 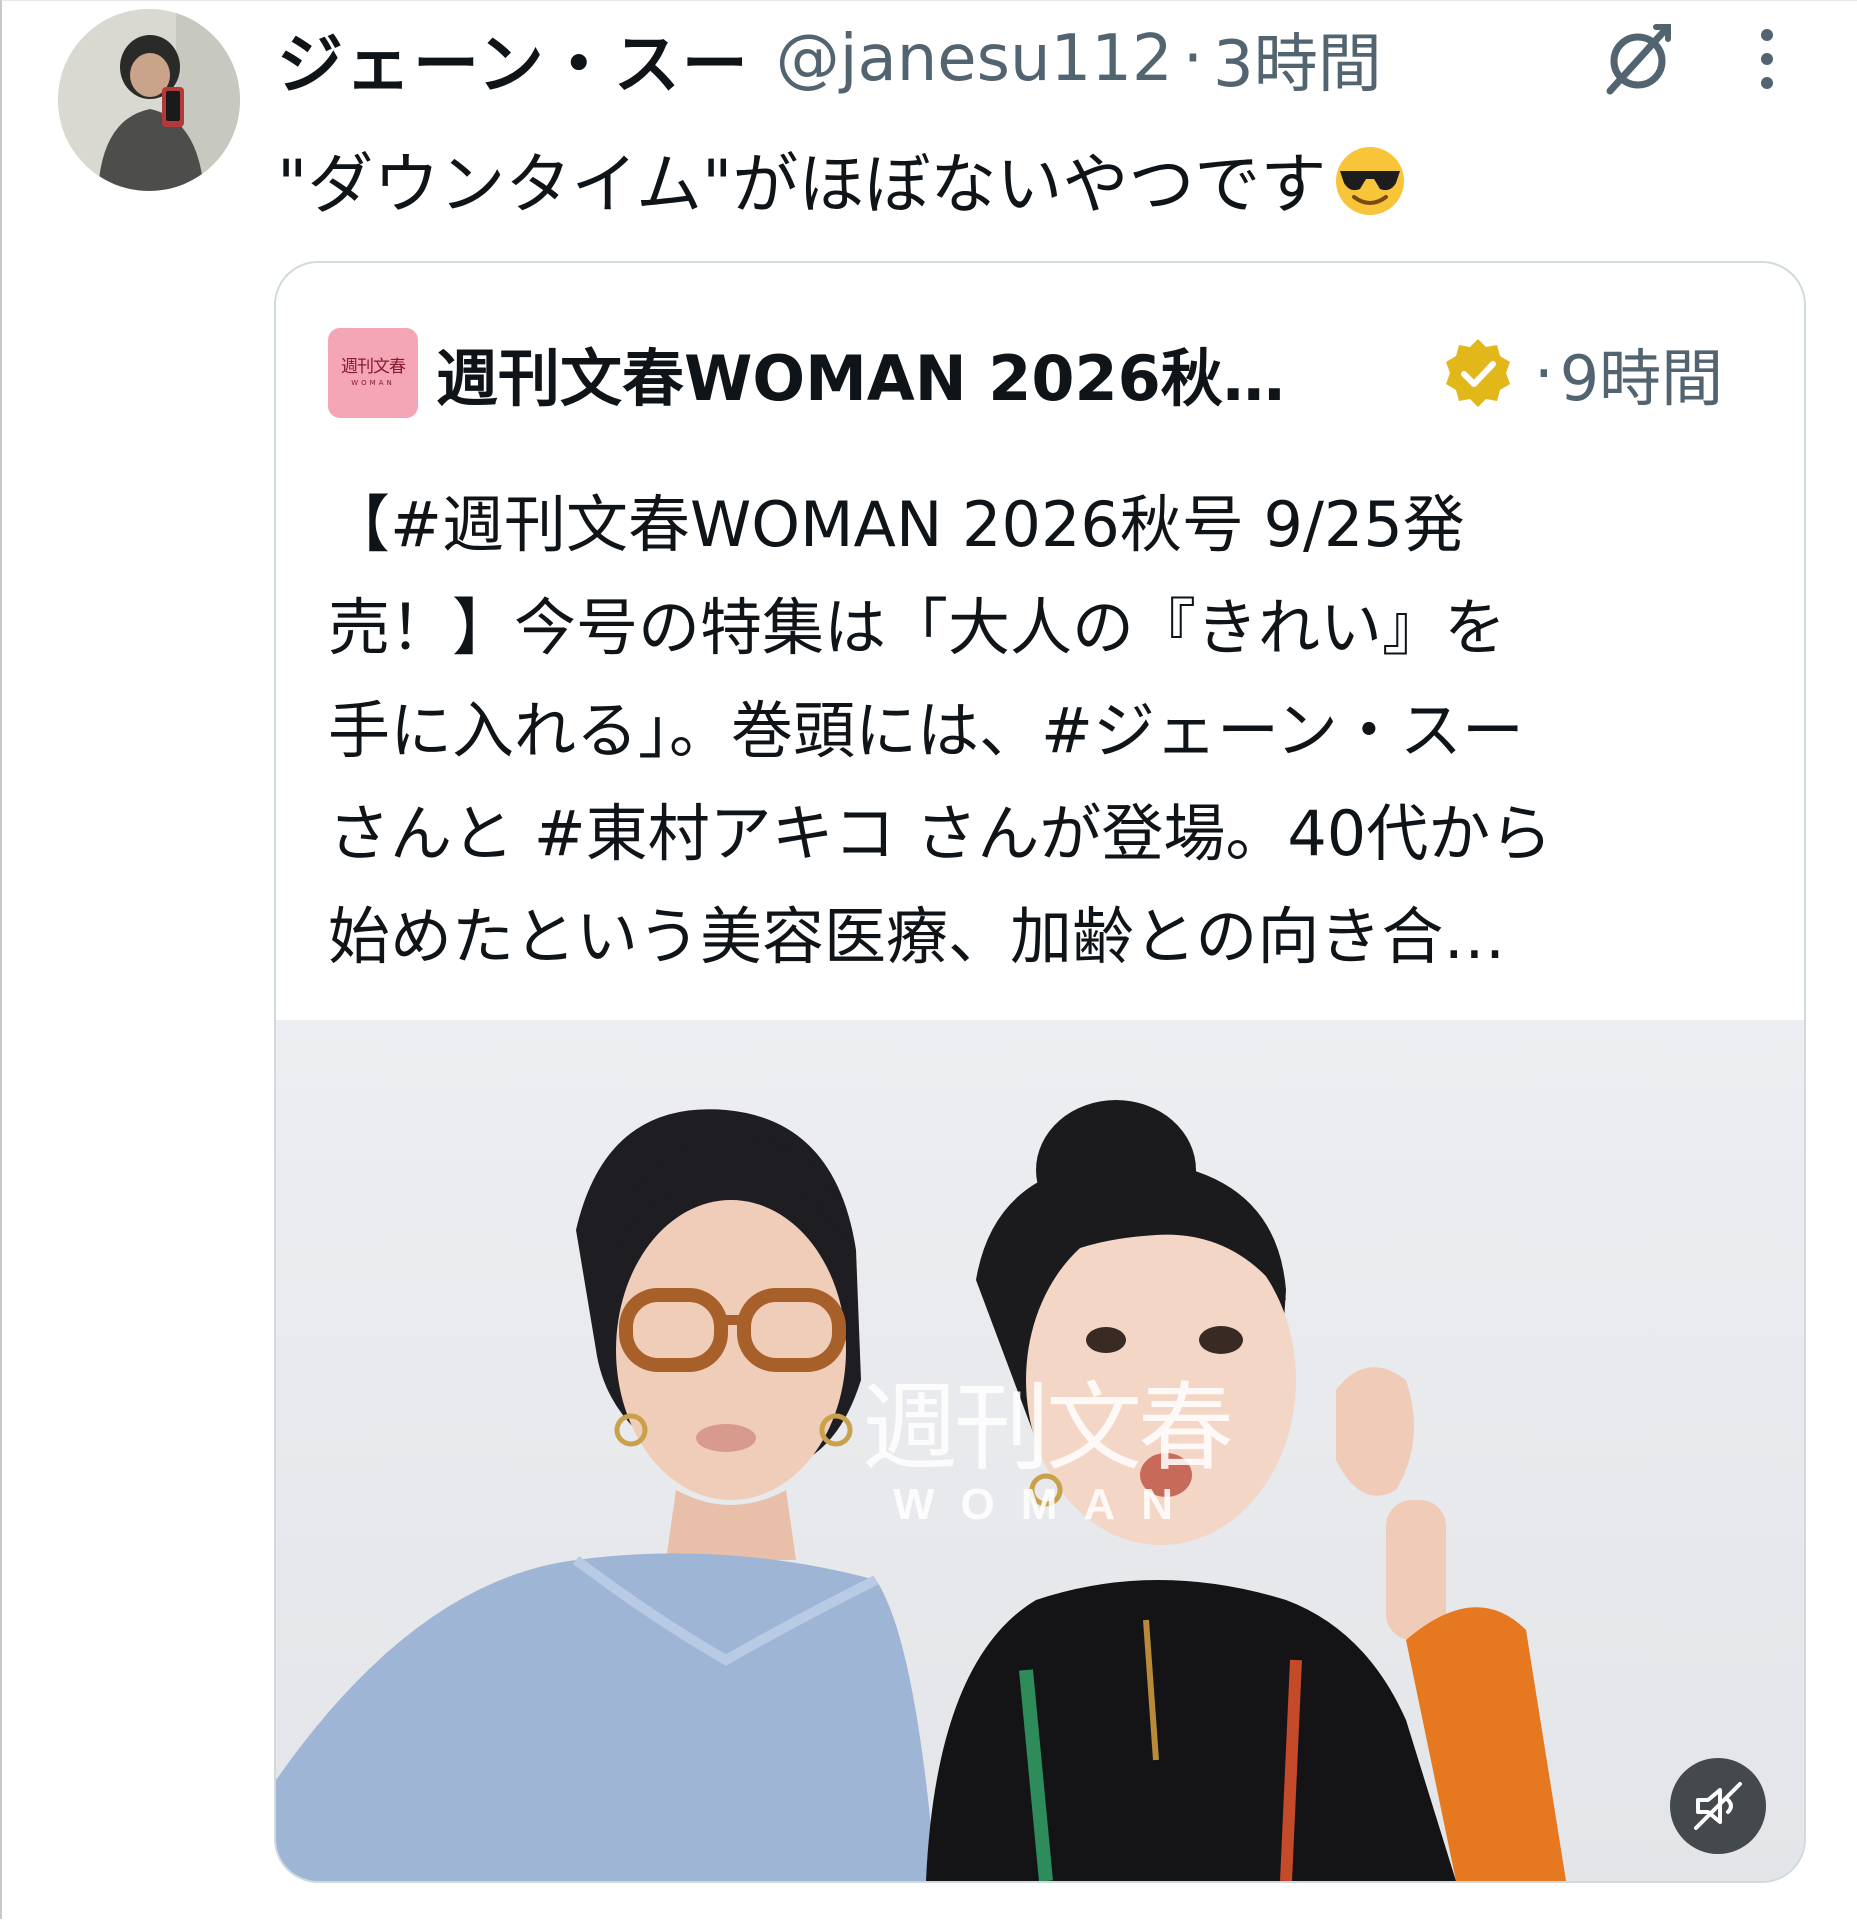 I want to click on quoted-text-line: さんと #東村アキコ さんが登場。40代から, so click(x=940, y=833).